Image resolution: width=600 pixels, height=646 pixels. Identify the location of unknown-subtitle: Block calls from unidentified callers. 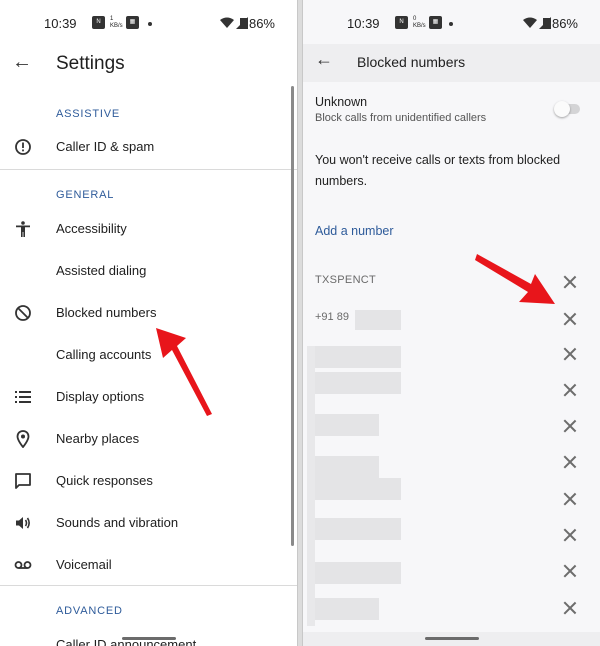
(401, 118).